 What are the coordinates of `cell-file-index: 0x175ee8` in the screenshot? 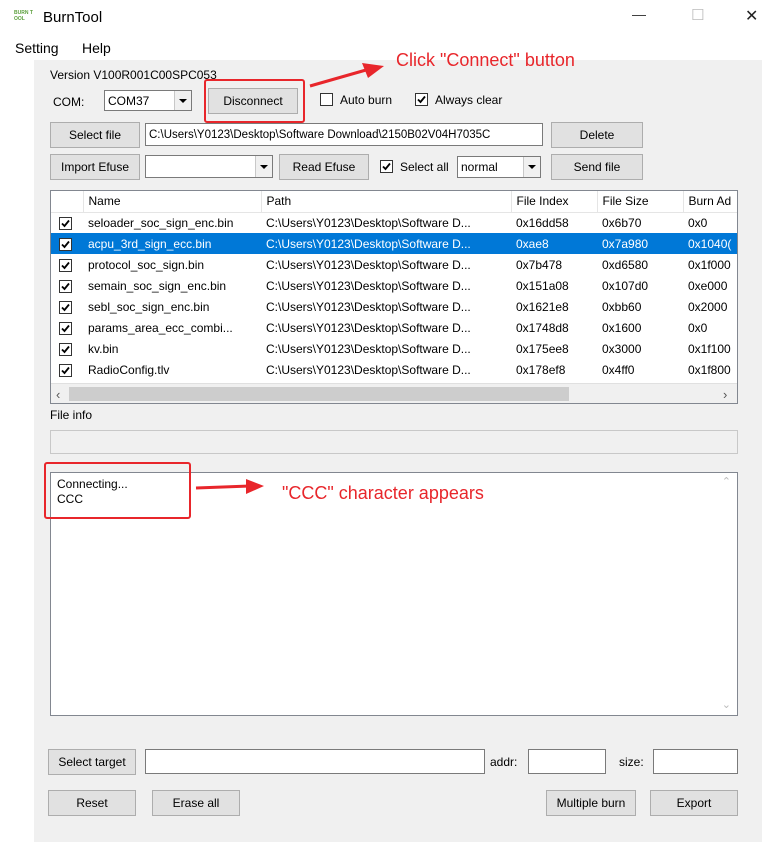 It's located at (542, 348).